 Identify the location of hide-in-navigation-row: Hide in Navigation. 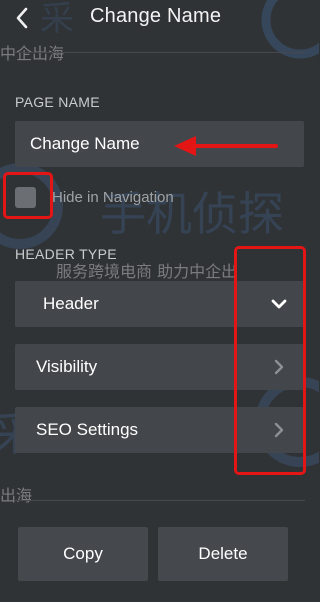
(94, 197).